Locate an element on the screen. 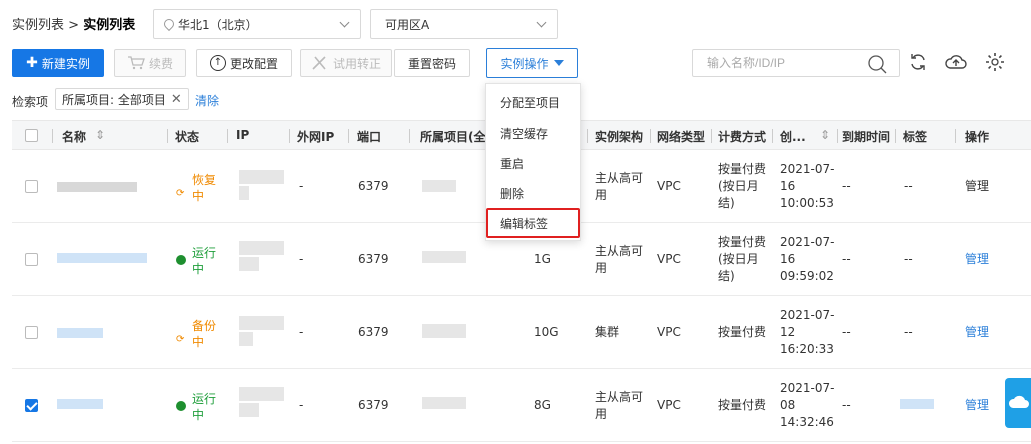 The width and height of the screenshot is (1031, 444). gear-icon is located at coordinates (995, 62).